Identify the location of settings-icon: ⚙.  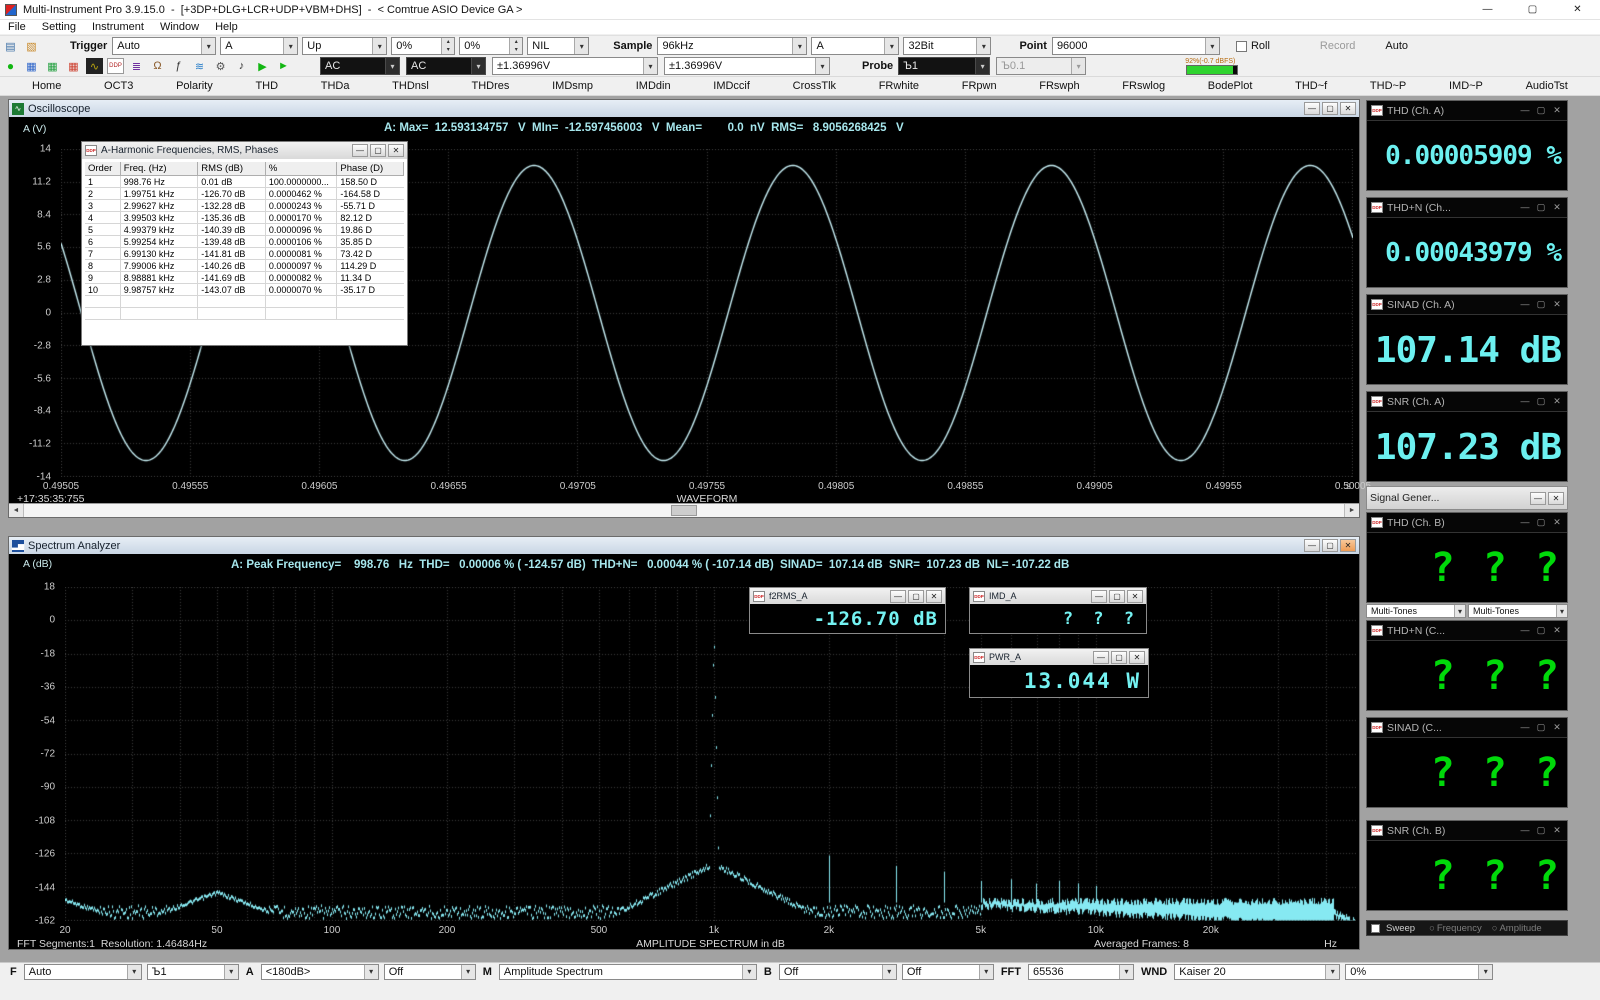
(220, 66).